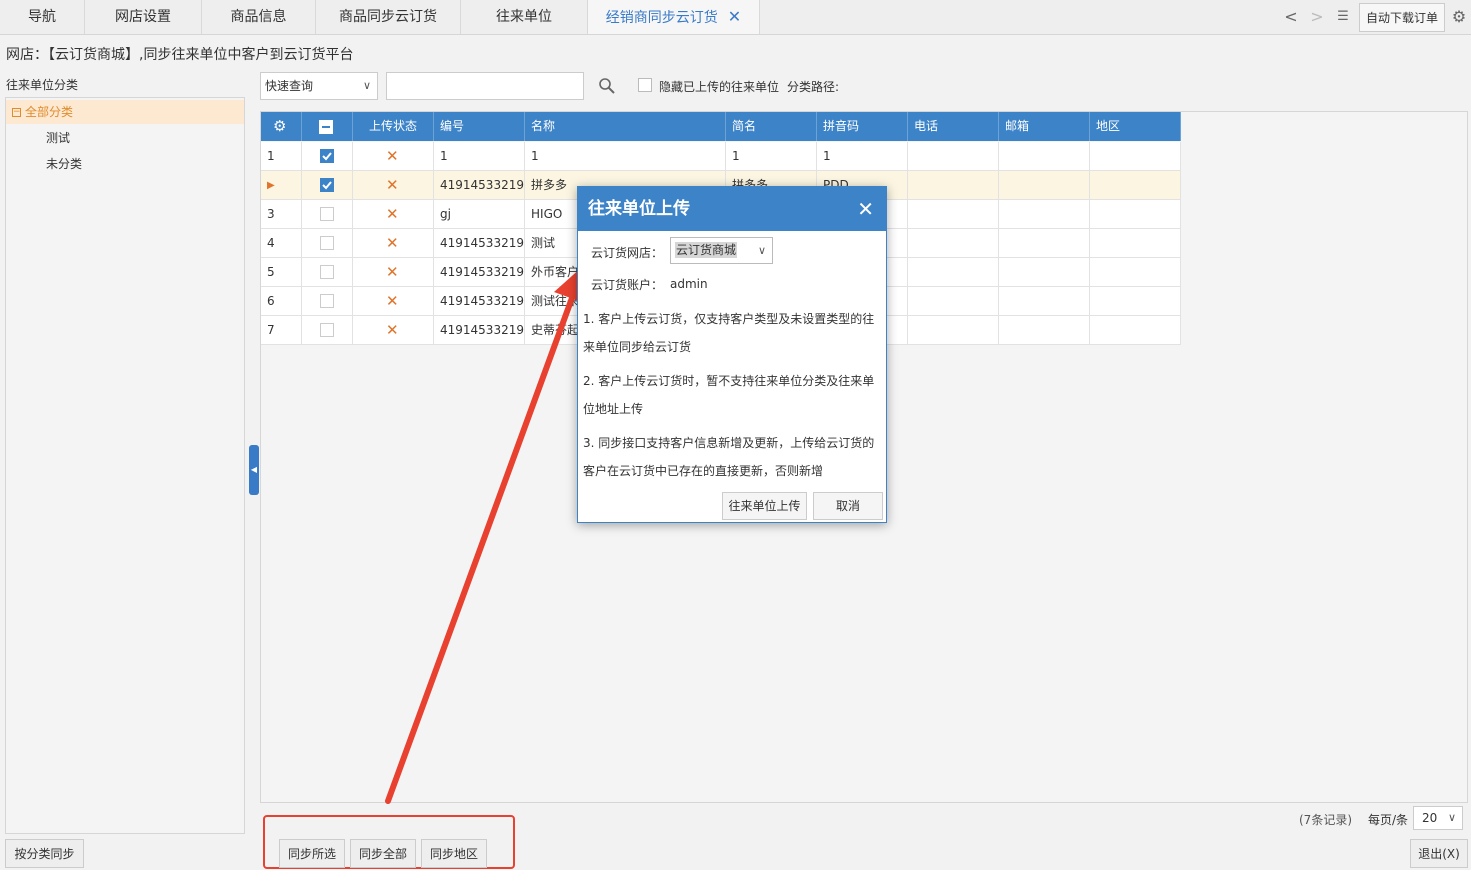 Image resolution: width=1471 pixels, height=870 pixels. I want to click on tab-shop-settings: 网店设置, so click(143, 17).